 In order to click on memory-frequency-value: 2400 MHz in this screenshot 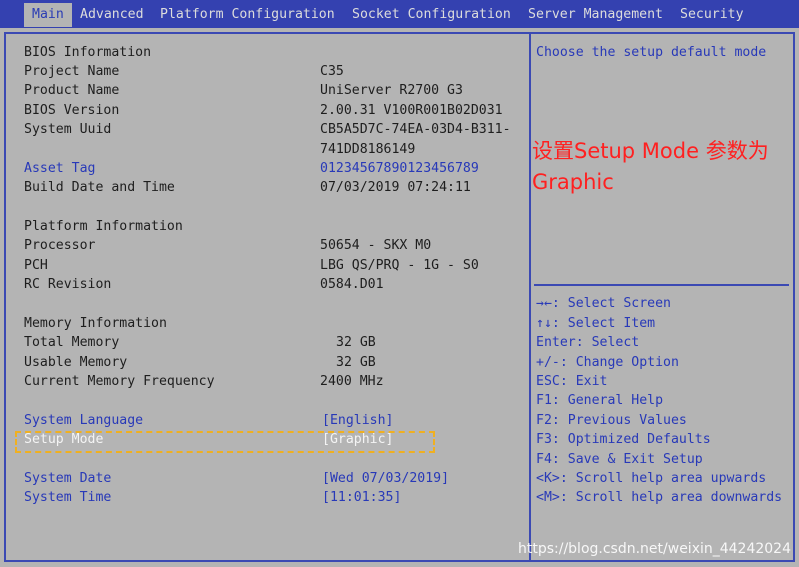, I will do `click(352, 381)`.